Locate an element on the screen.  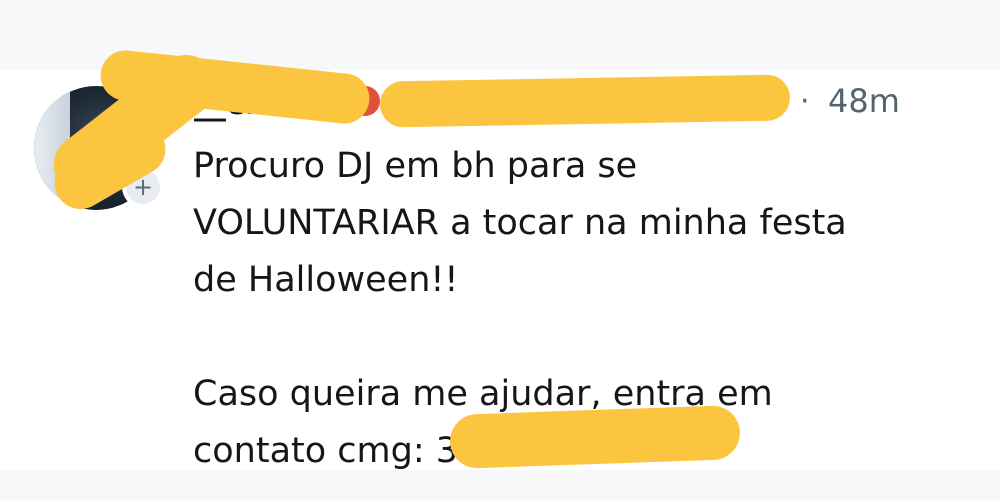
badge-icon is located at coordinates (365, 101).